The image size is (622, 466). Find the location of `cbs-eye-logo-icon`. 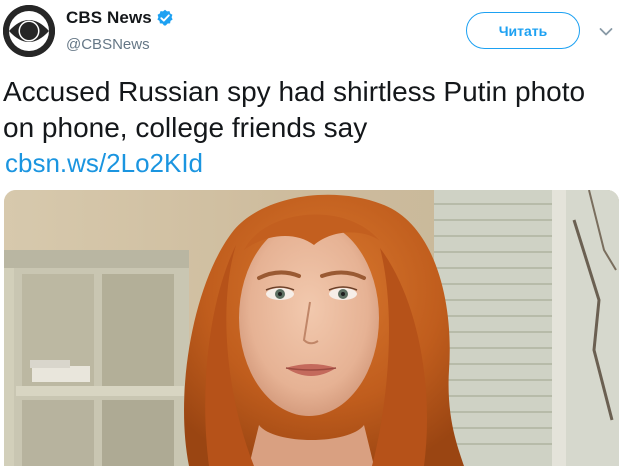

cbs-eye-logo-icon is located at coordinates (29, 31).